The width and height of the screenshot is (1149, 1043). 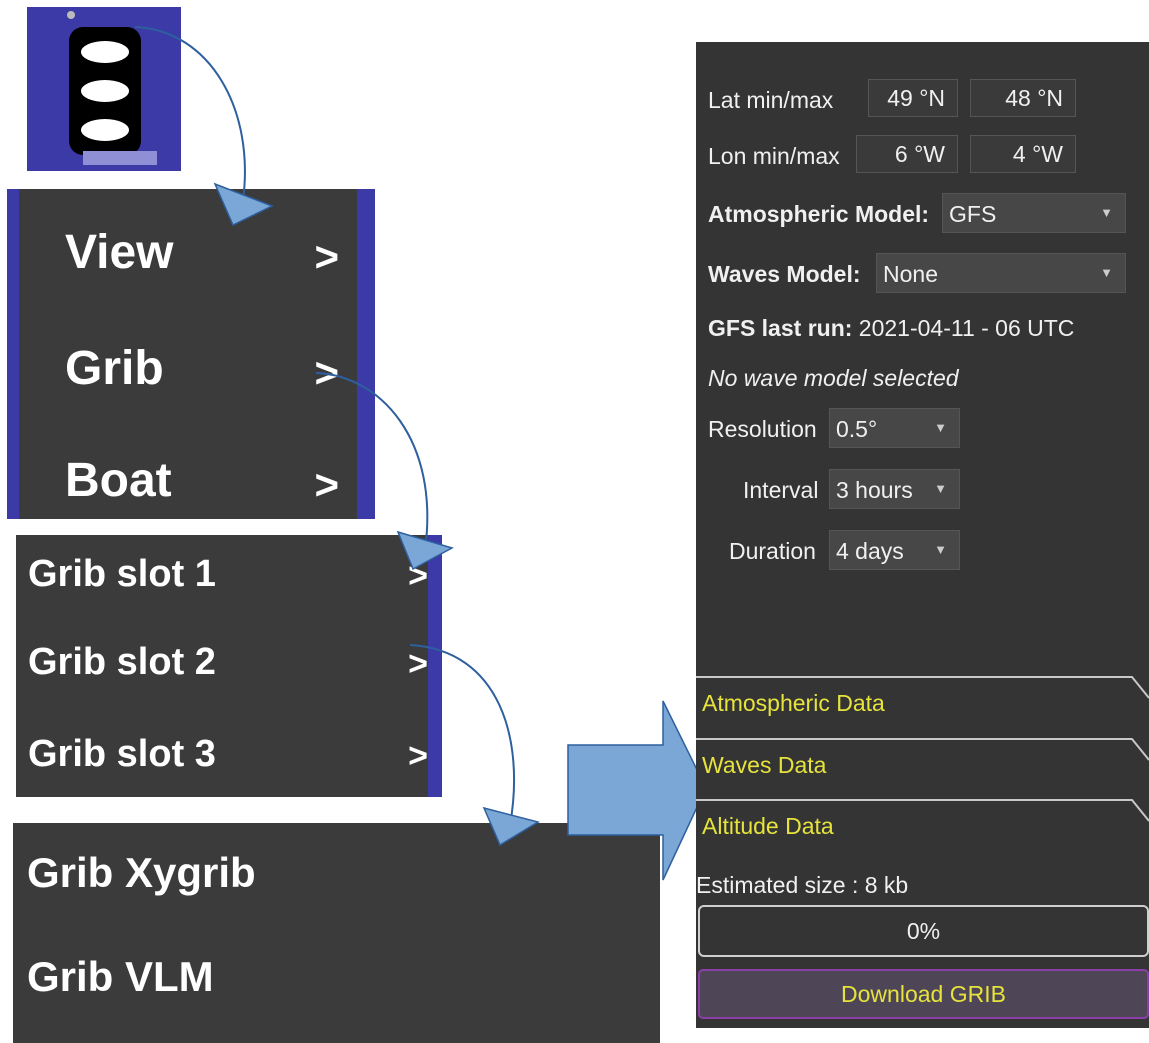 I want to click on download-progress-bar: 0%, so click(x=923, y=931).